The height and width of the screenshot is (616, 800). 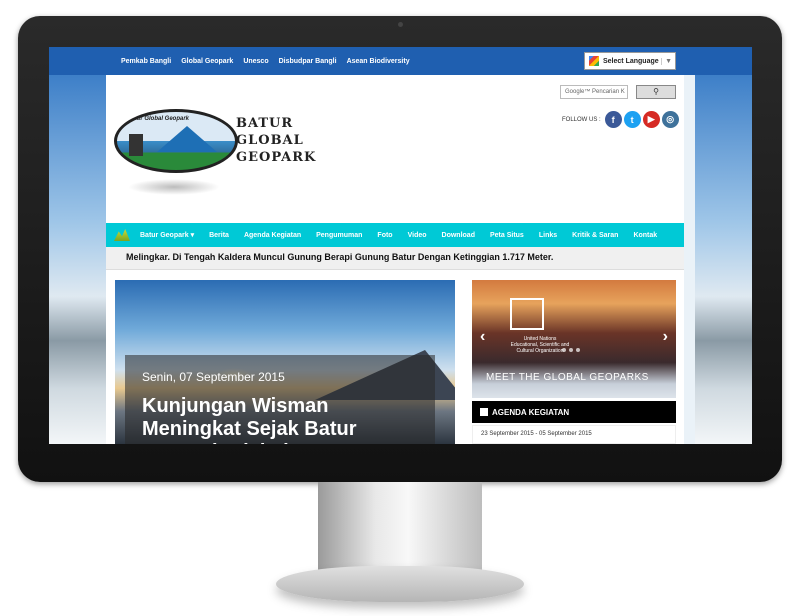 What do you see at coordinates (632, 119) in the screenshot?
I see `twitter-icon: t` at bounding box center [632, 119].